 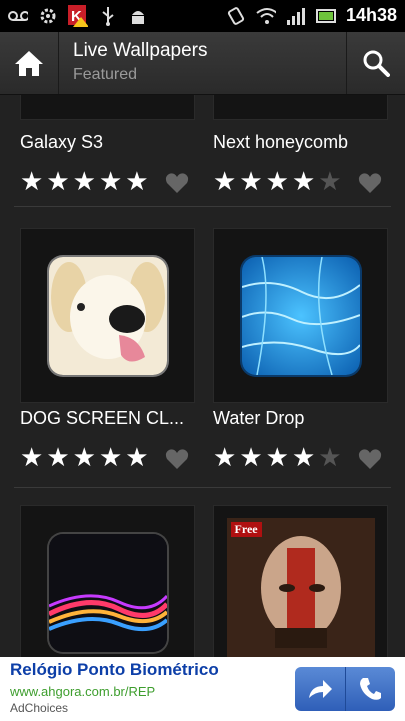 I want to click on kratos-thumbnail-image: Free, so click(x=300, y=587).